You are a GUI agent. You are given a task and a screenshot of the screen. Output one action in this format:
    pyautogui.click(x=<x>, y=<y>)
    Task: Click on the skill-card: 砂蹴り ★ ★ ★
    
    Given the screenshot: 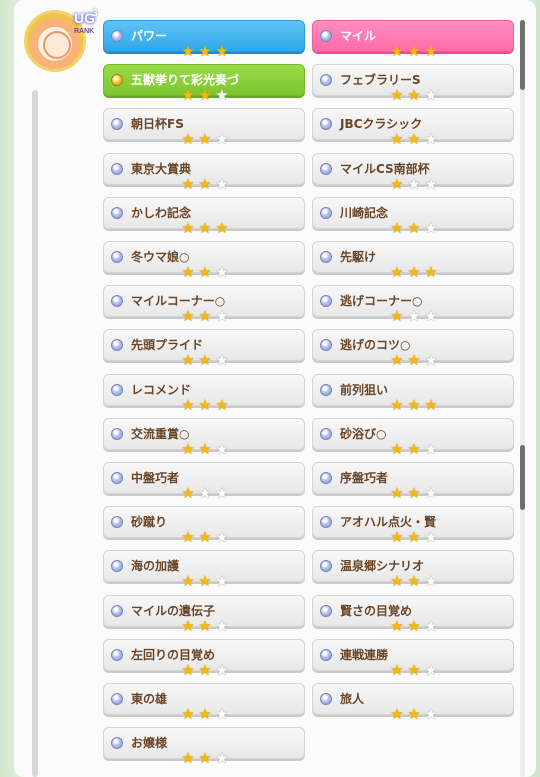 What is the action you would take?
    pyautogui.click(x=204, y=525)
    